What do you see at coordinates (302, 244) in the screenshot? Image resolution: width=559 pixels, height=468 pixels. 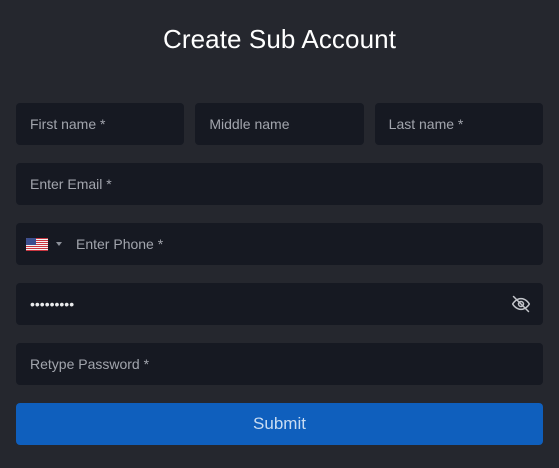 I see `phone-input` at bounding box center [302, 244].